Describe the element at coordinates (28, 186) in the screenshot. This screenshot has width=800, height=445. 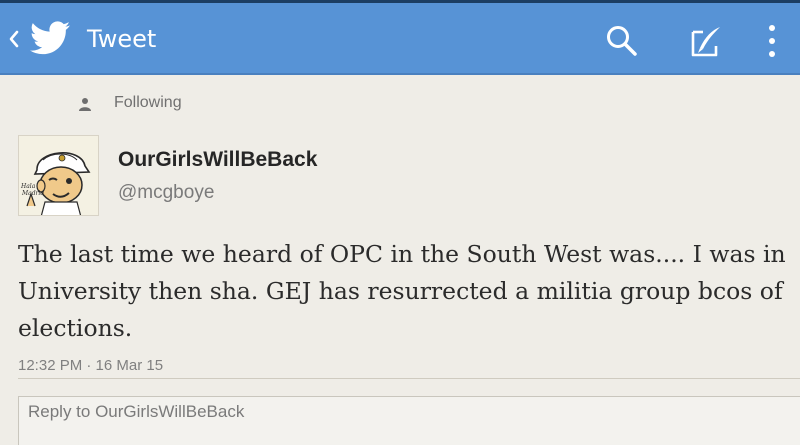
I see `avatar-text-hala: Hala` at that location.